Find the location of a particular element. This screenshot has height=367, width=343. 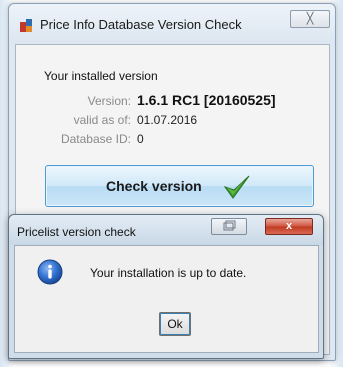

main-window-title: Price Info Database Version Check is located at coordinates (141, 24).